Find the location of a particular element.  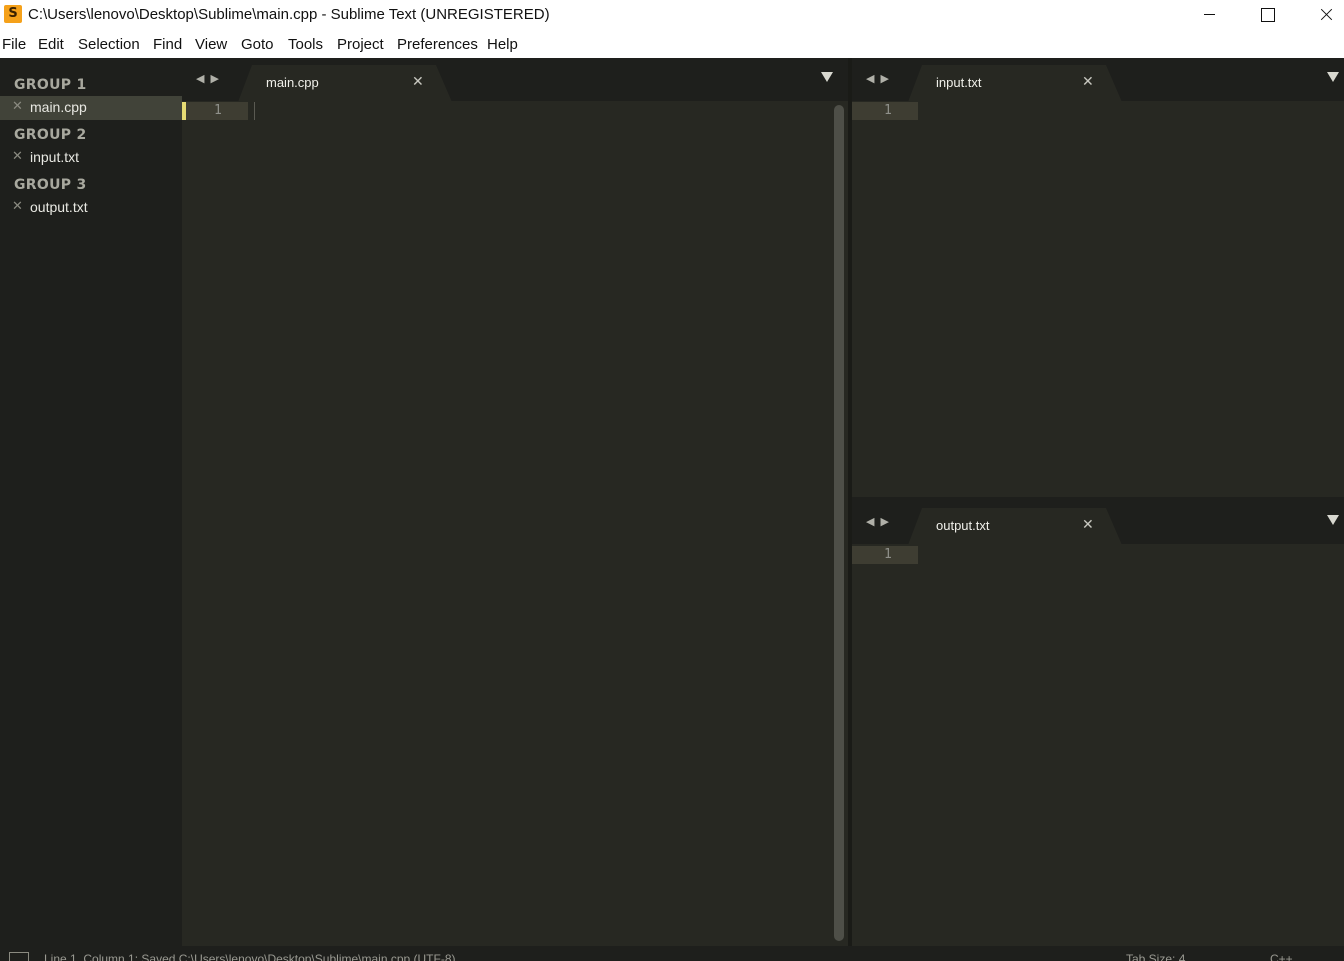

vertical-scrollbar is located at coordinates (839, 523).